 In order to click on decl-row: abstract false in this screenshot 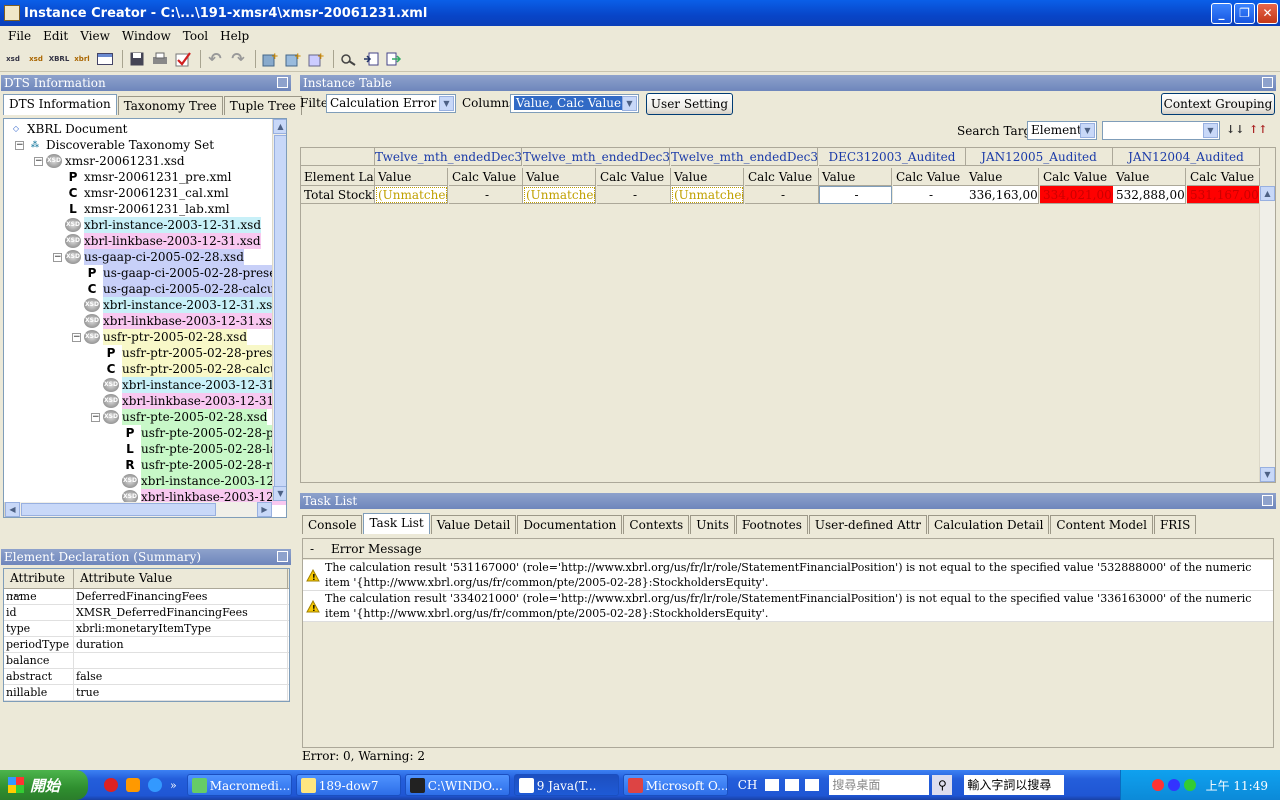, I will do `click(146, 677)`.